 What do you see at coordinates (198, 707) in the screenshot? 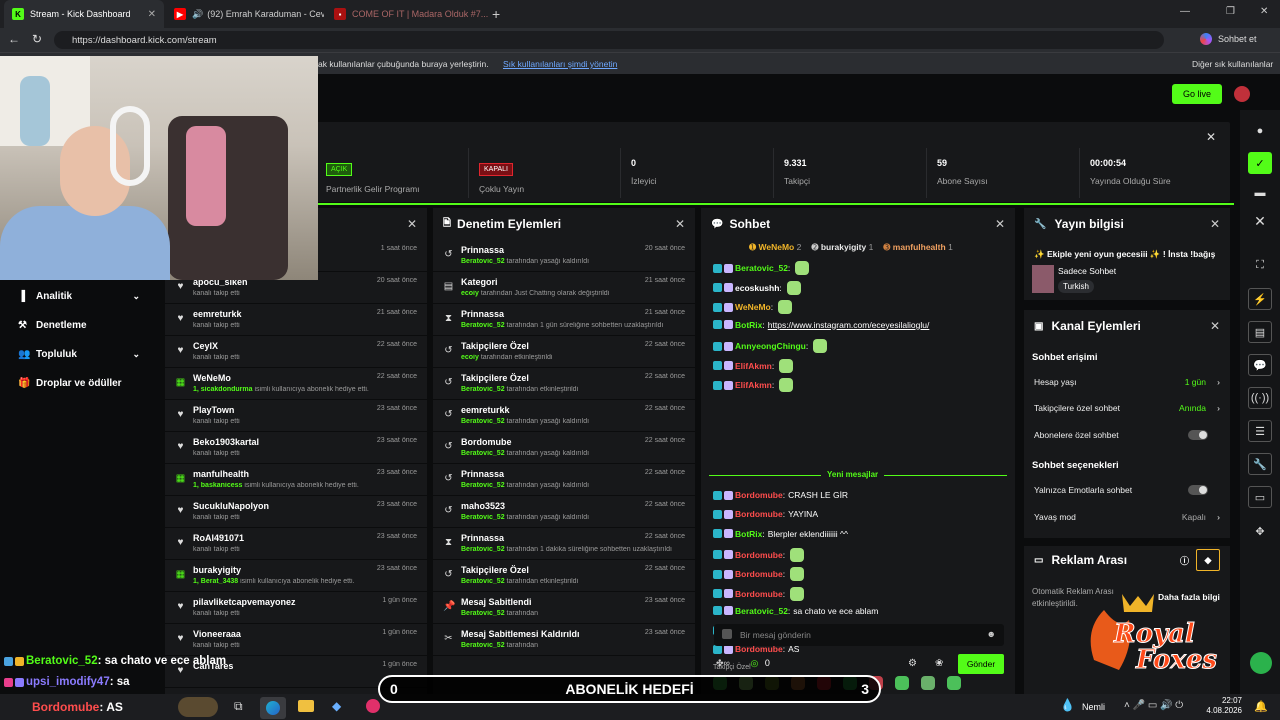
I see `owl-icon` at bounding box center [198, 707].